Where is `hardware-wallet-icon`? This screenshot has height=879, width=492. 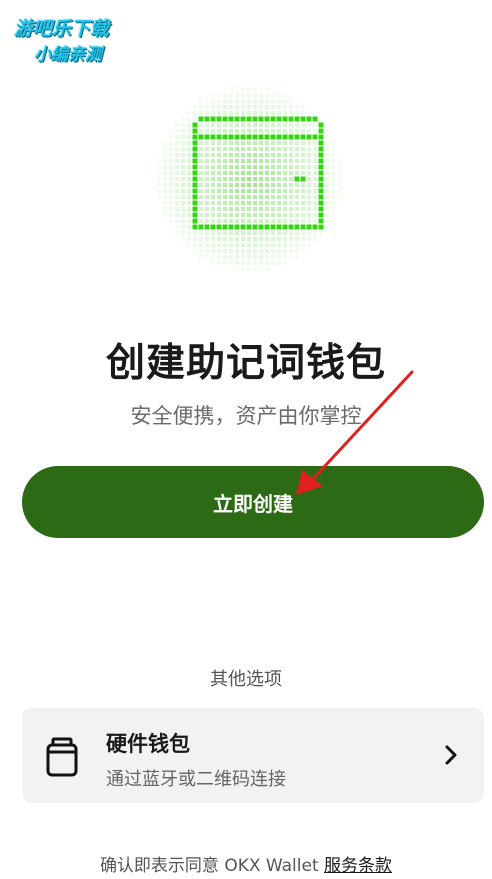 hardware-wallet-icon is located at coordinates (62, 757).